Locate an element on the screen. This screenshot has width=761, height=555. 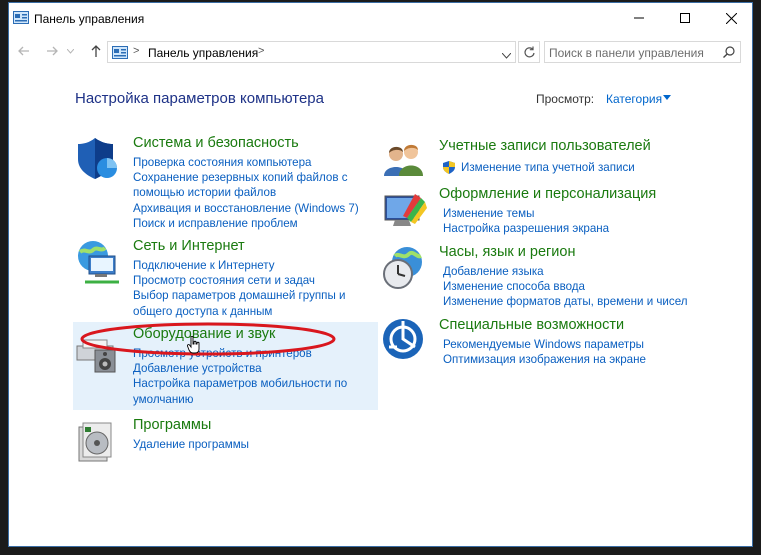
address-bar: > Панель управления > is located at coordinates (311, 52).